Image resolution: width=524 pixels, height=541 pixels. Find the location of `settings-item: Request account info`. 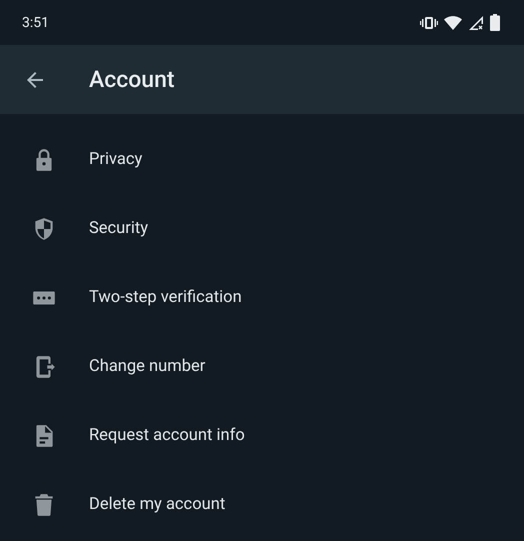

settings-item: Request account info is located at coordinates (167, 435).